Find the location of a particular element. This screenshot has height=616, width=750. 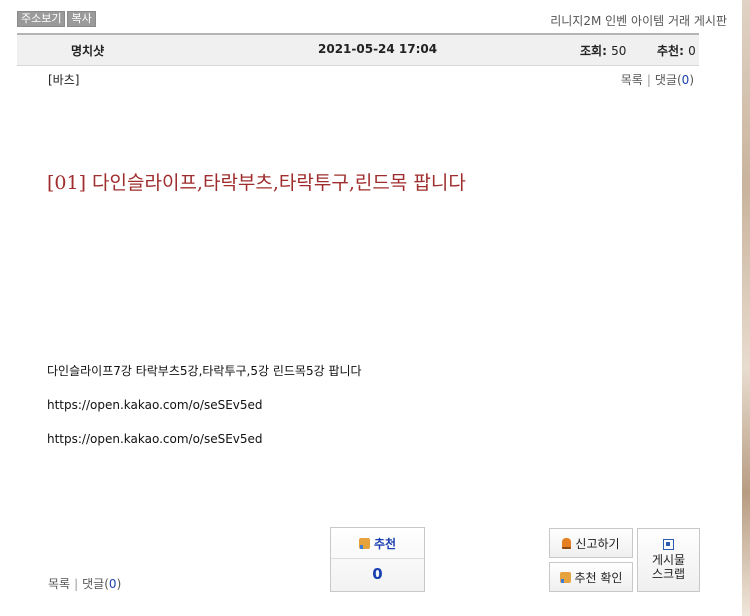

post-views: 조회: 50 is located at coordinates (603, 50).